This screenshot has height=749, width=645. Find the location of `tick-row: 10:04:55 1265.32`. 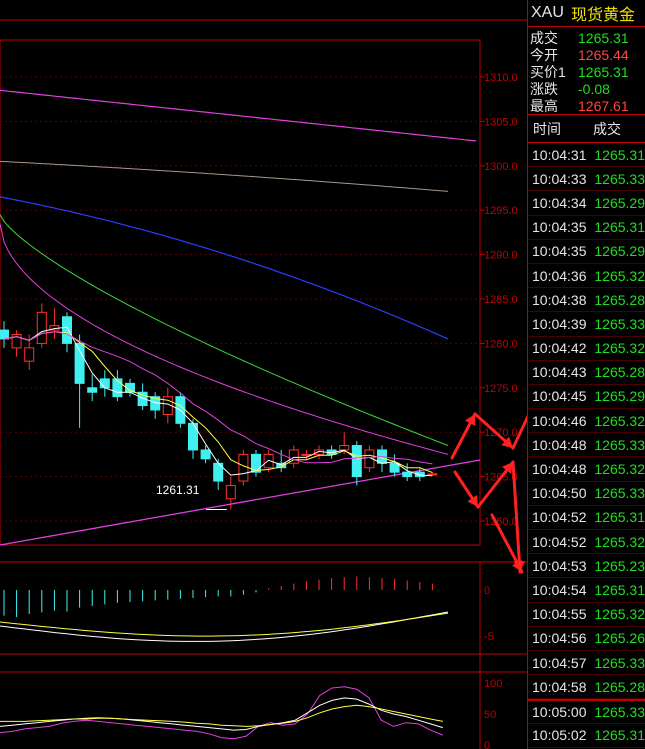

tick-row: 10:04:55 1265.32 is located at coordinates (586, 615).